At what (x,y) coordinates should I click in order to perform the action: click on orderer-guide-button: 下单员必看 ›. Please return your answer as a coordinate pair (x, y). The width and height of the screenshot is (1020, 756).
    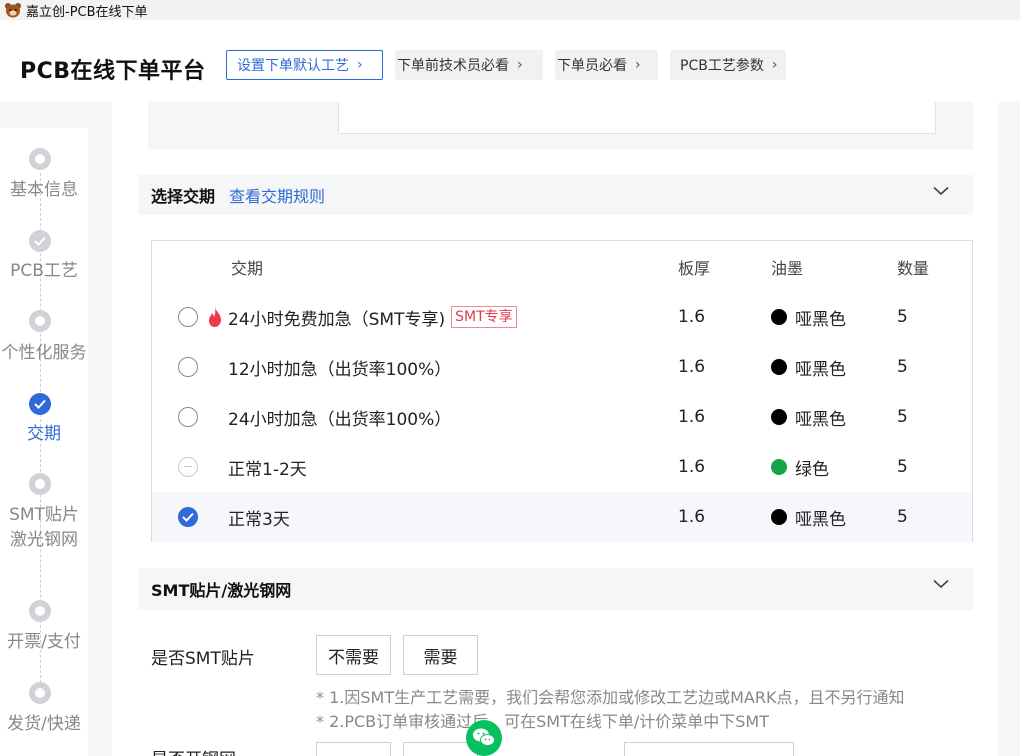
    Looking at the image, I should click on (606, 65).